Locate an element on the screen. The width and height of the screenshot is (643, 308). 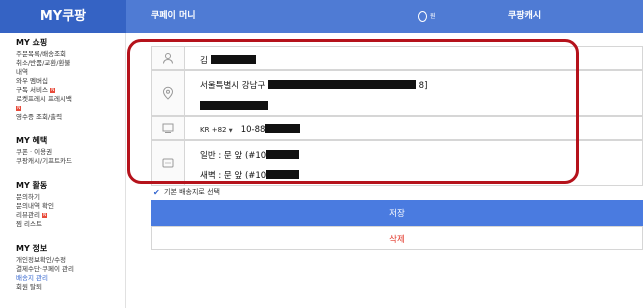
sidebar-section-info: MY 정보 개인정보확인/수정 결제수단·쿠페이 관리 배송지 관리 회원 탈퇴 is located at coordinates (70, 267).